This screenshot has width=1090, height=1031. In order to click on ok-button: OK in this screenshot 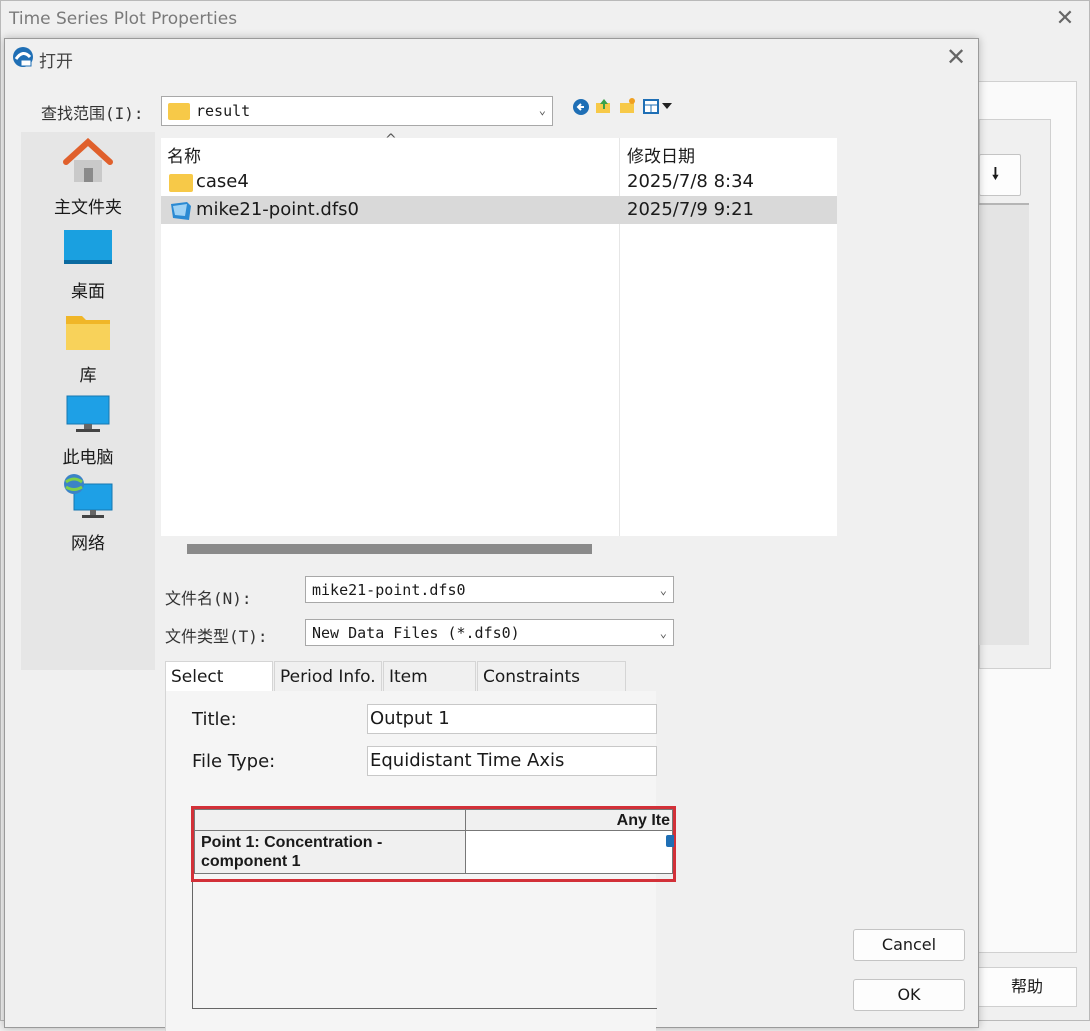, I will do `click(909, 995)`.